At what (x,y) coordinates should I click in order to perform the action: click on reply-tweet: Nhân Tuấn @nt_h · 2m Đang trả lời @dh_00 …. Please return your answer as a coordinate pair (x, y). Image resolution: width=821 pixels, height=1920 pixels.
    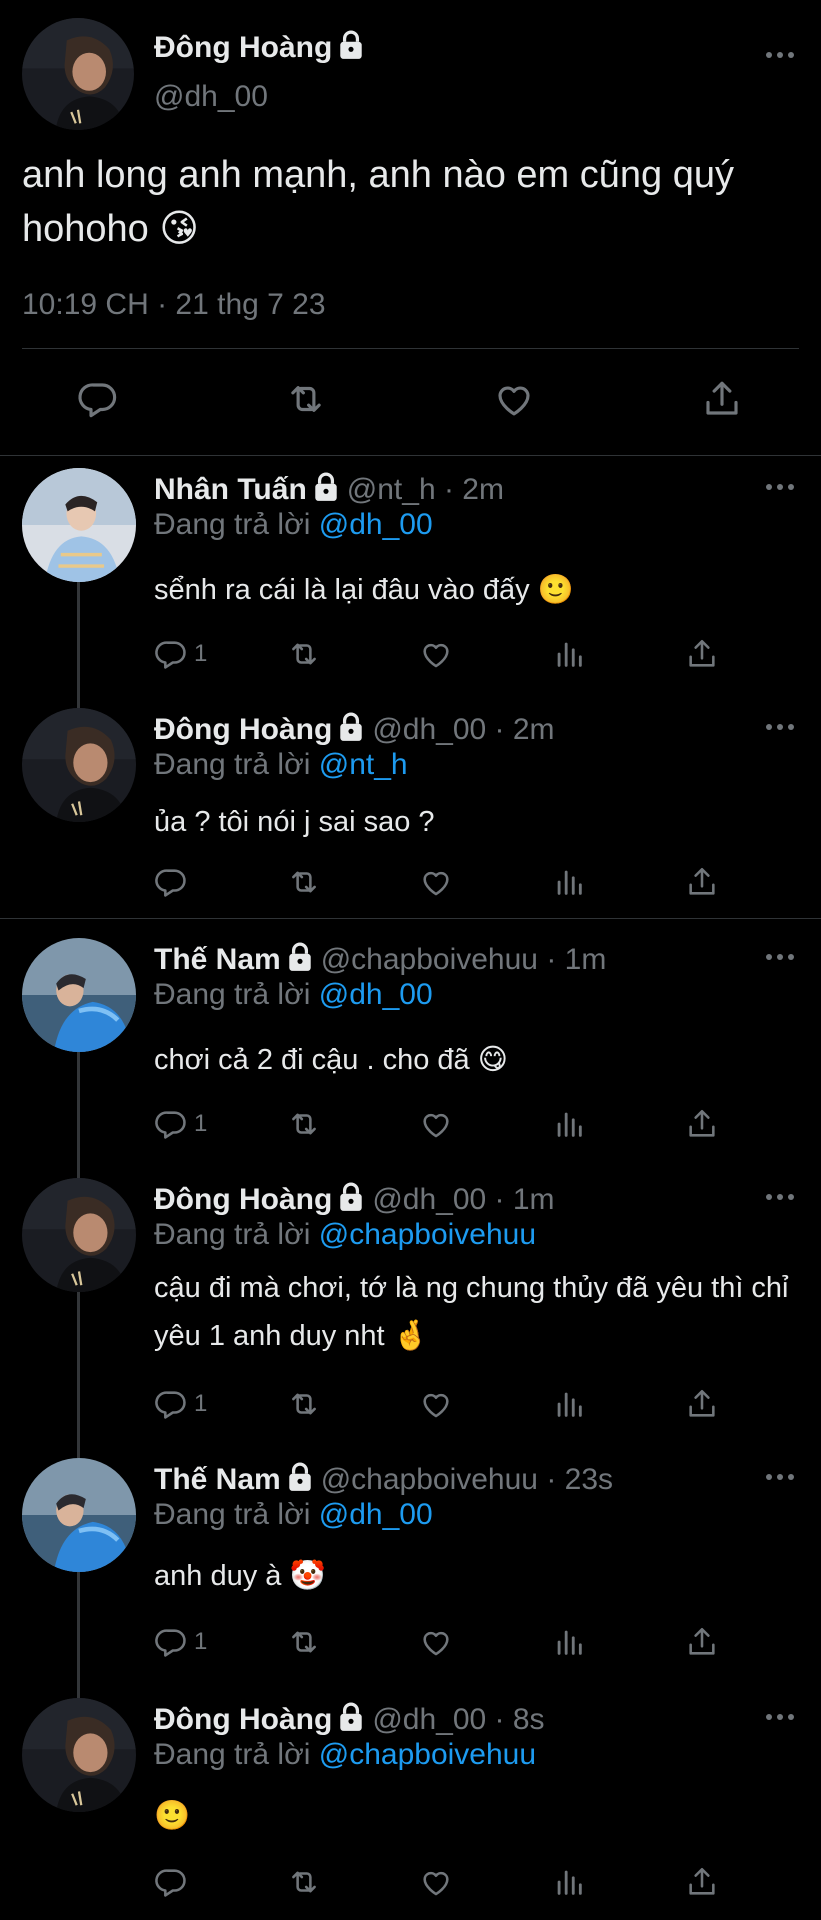
    Looking at the image, I should click on (410, 588).